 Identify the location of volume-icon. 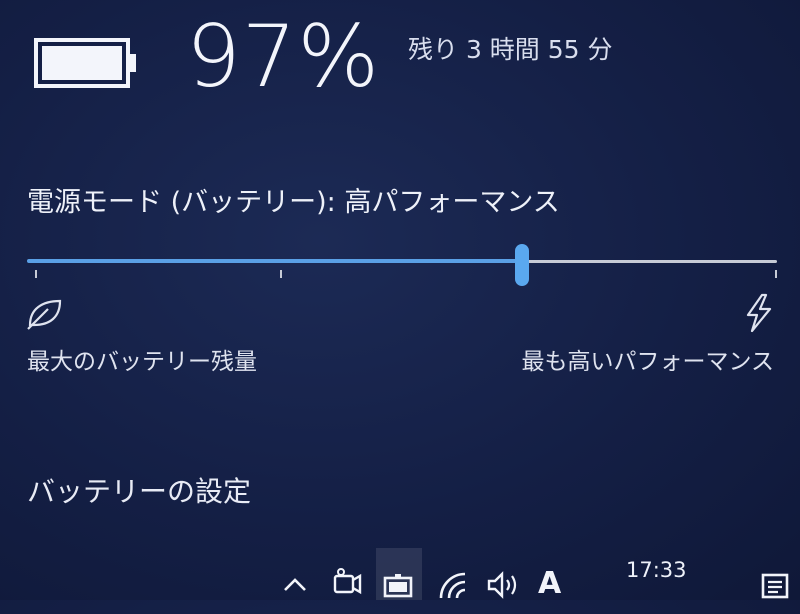
(504, 590).